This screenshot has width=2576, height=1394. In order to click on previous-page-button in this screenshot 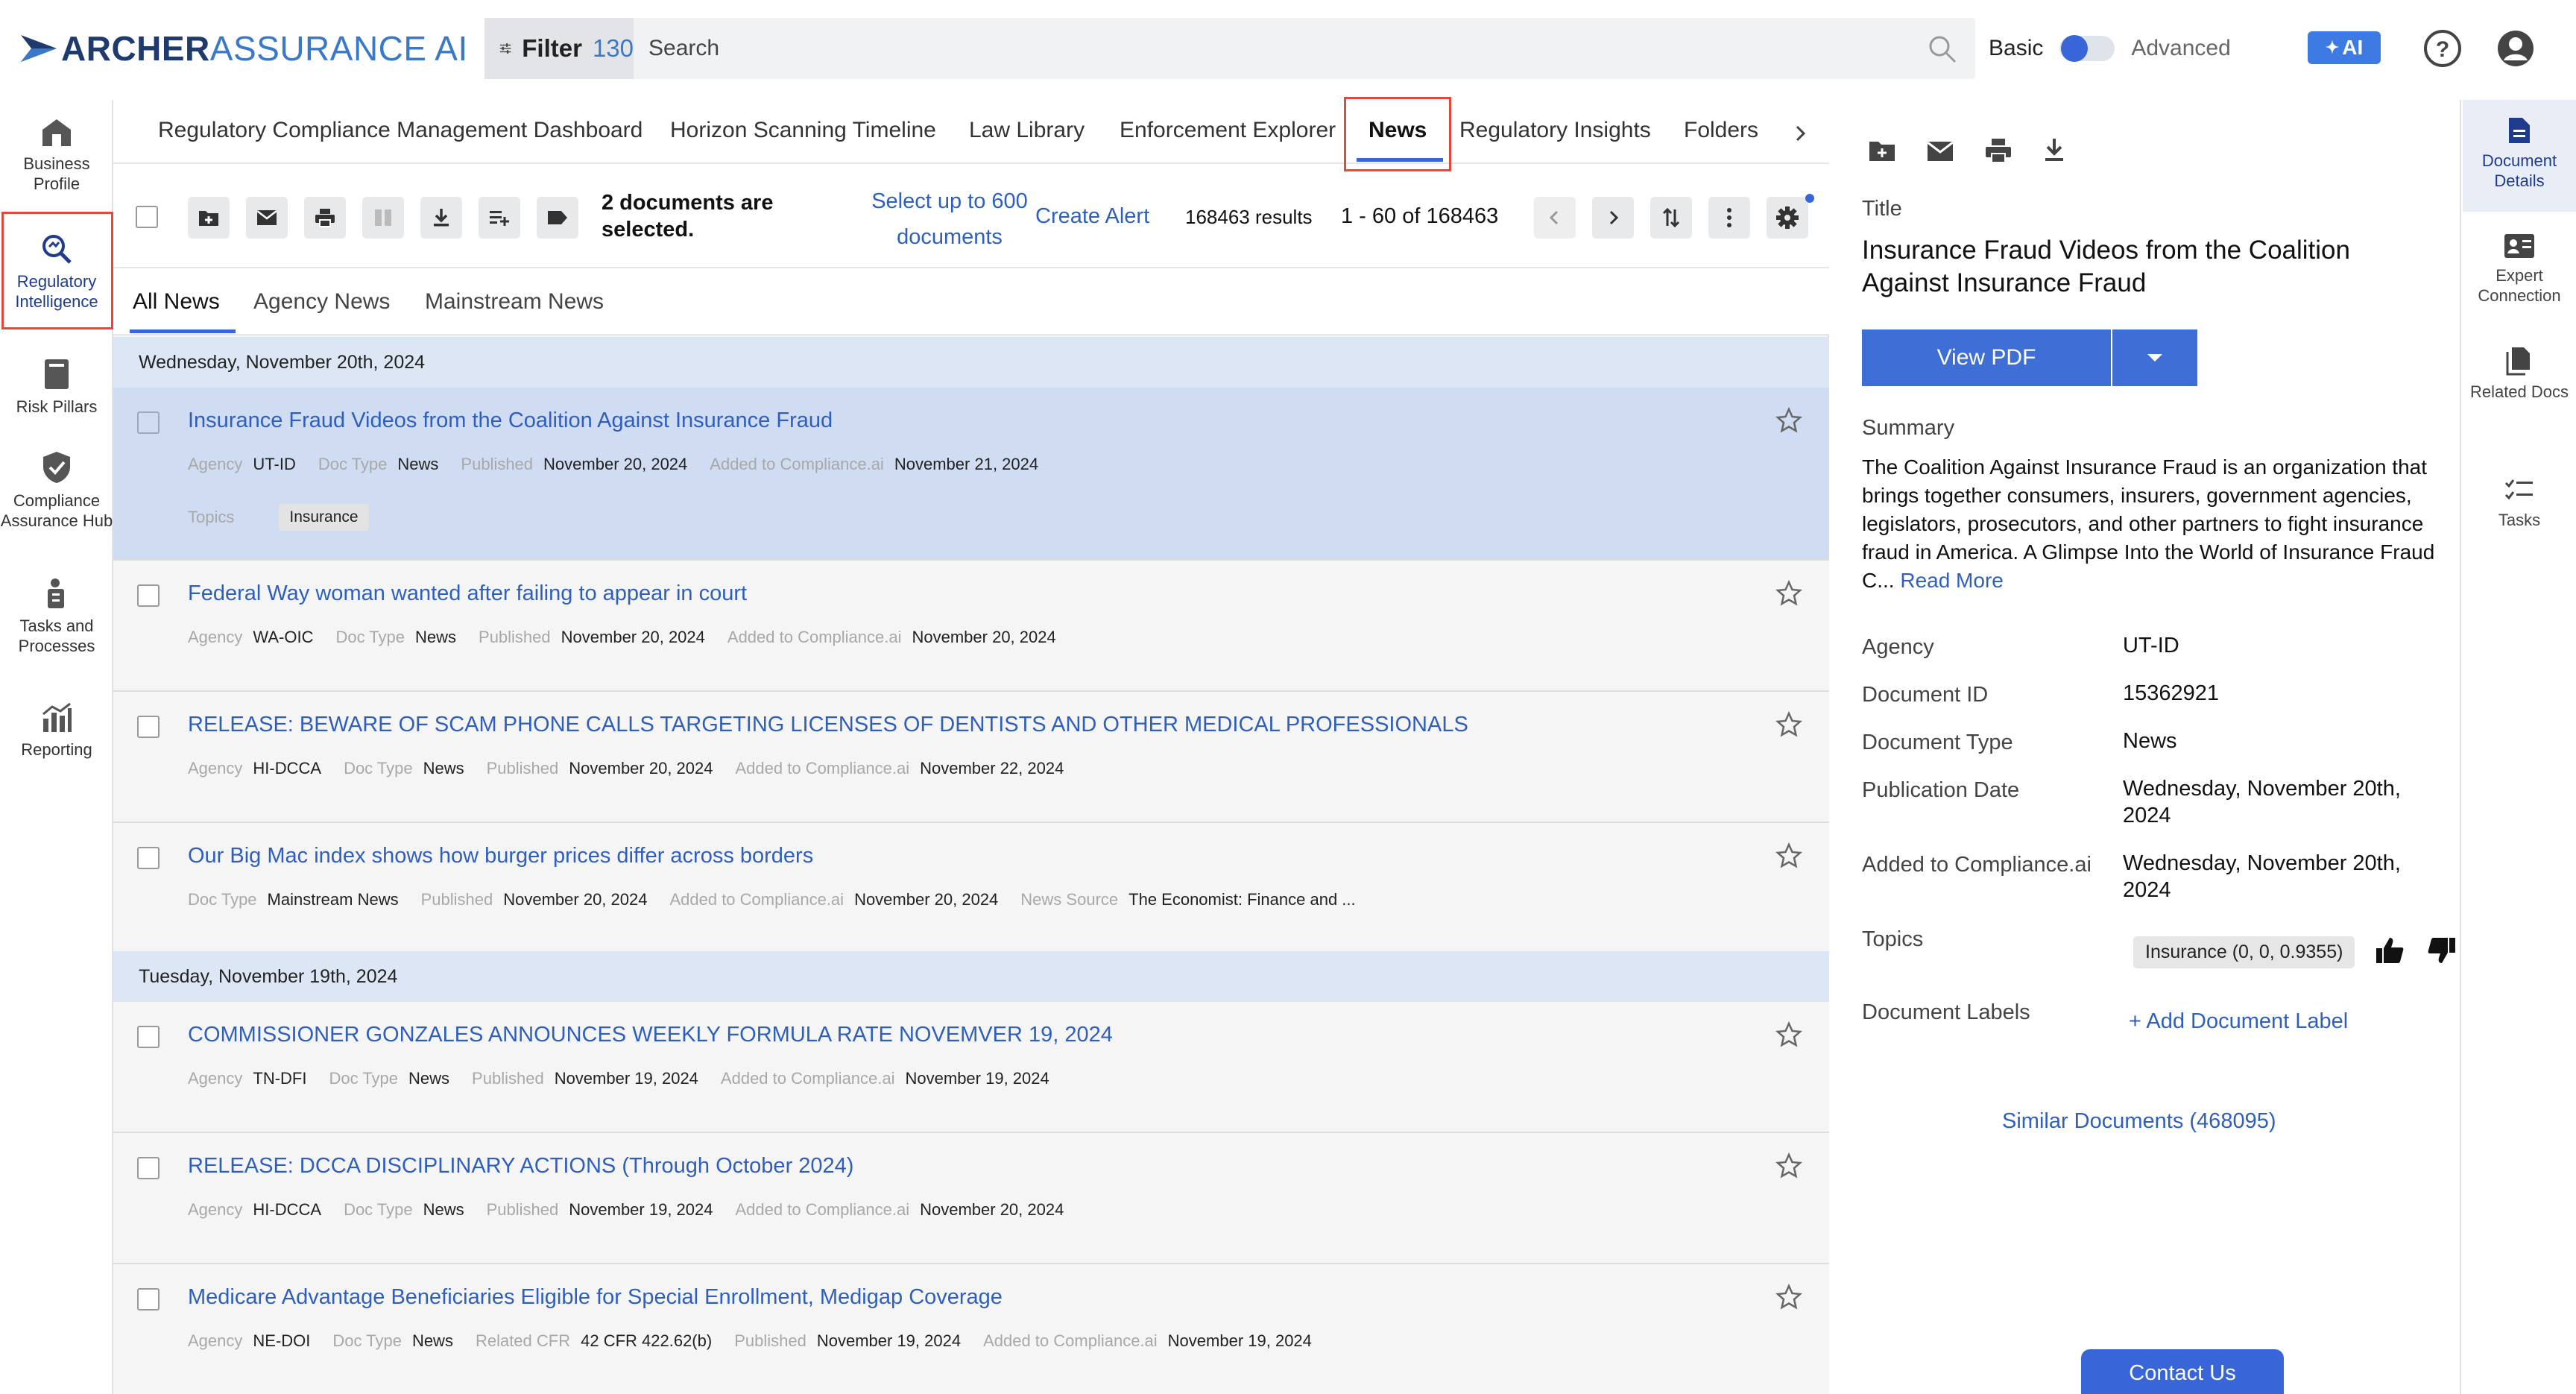, I will do `click(1555, 218)`.